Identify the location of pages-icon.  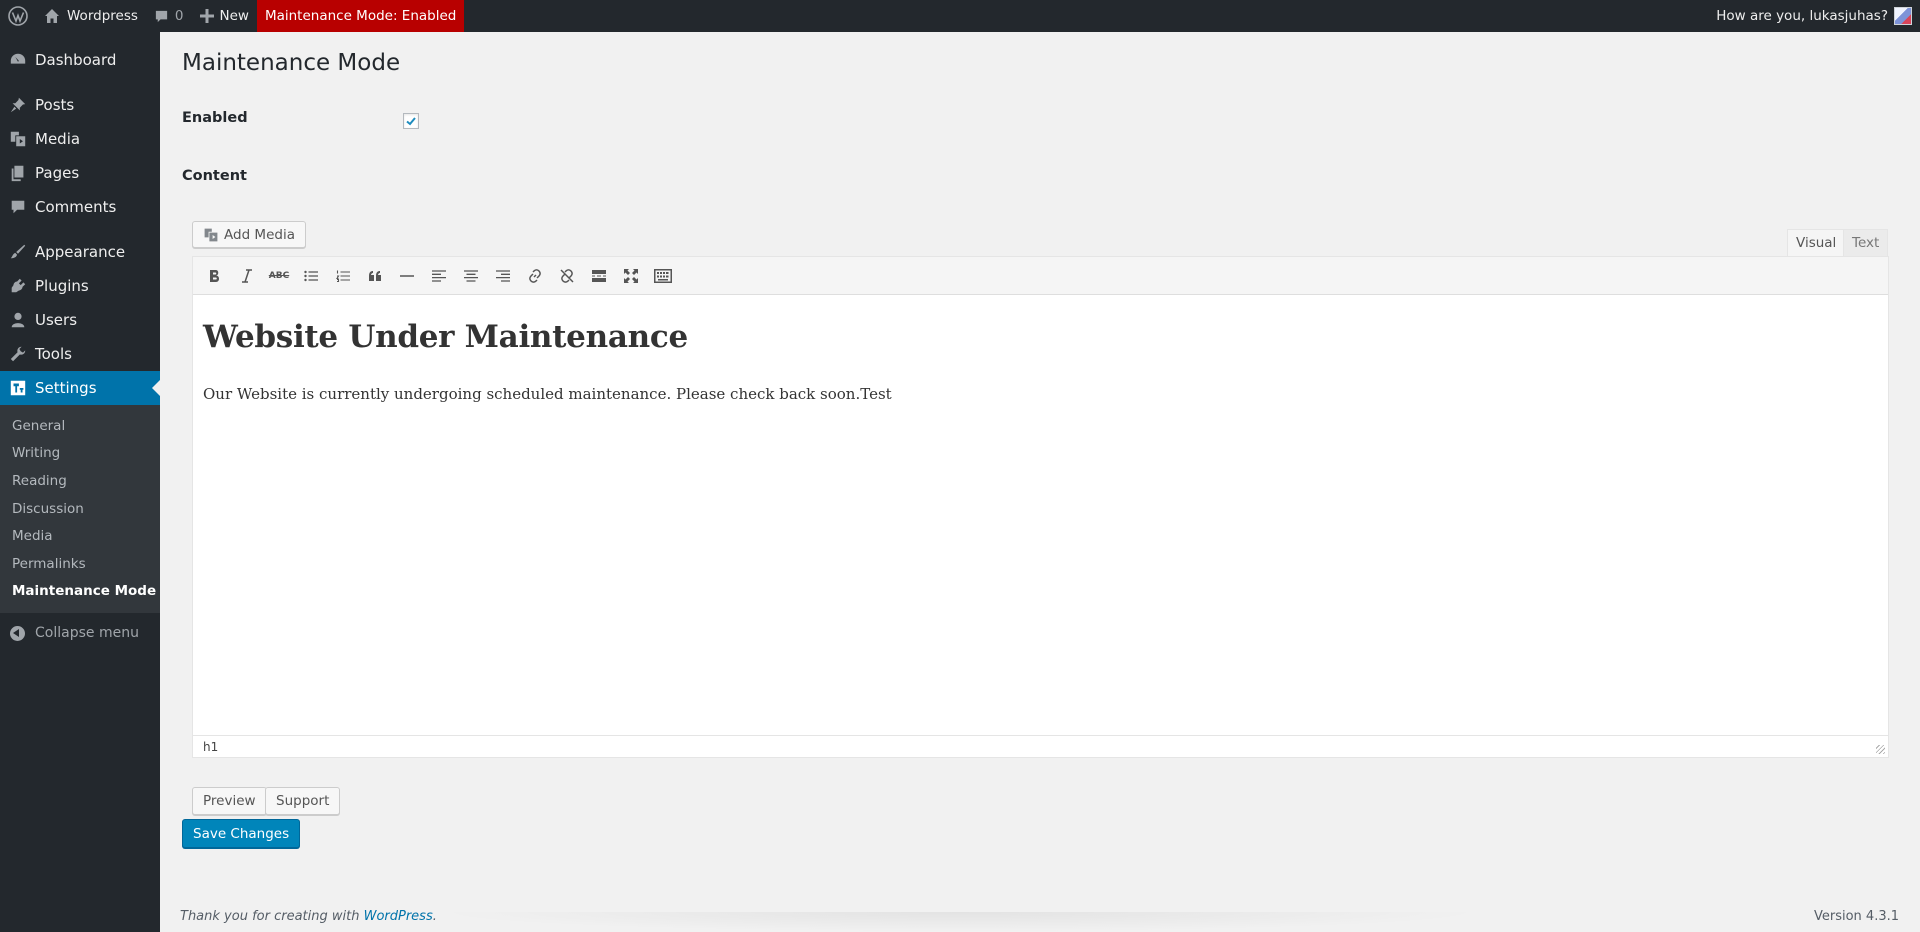
(18, 173).